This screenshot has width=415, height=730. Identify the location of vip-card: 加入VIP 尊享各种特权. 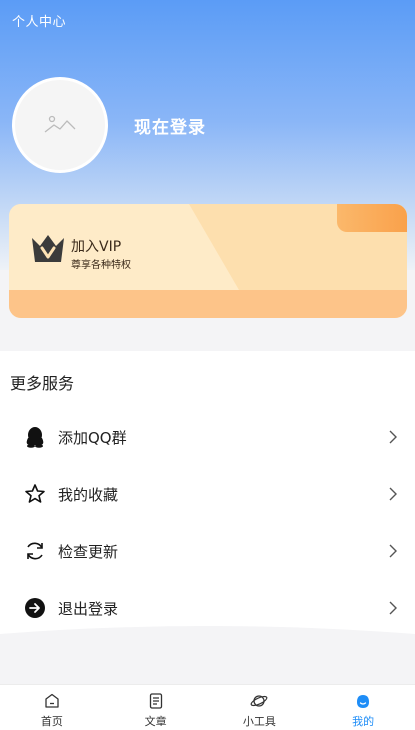
(208, 261).